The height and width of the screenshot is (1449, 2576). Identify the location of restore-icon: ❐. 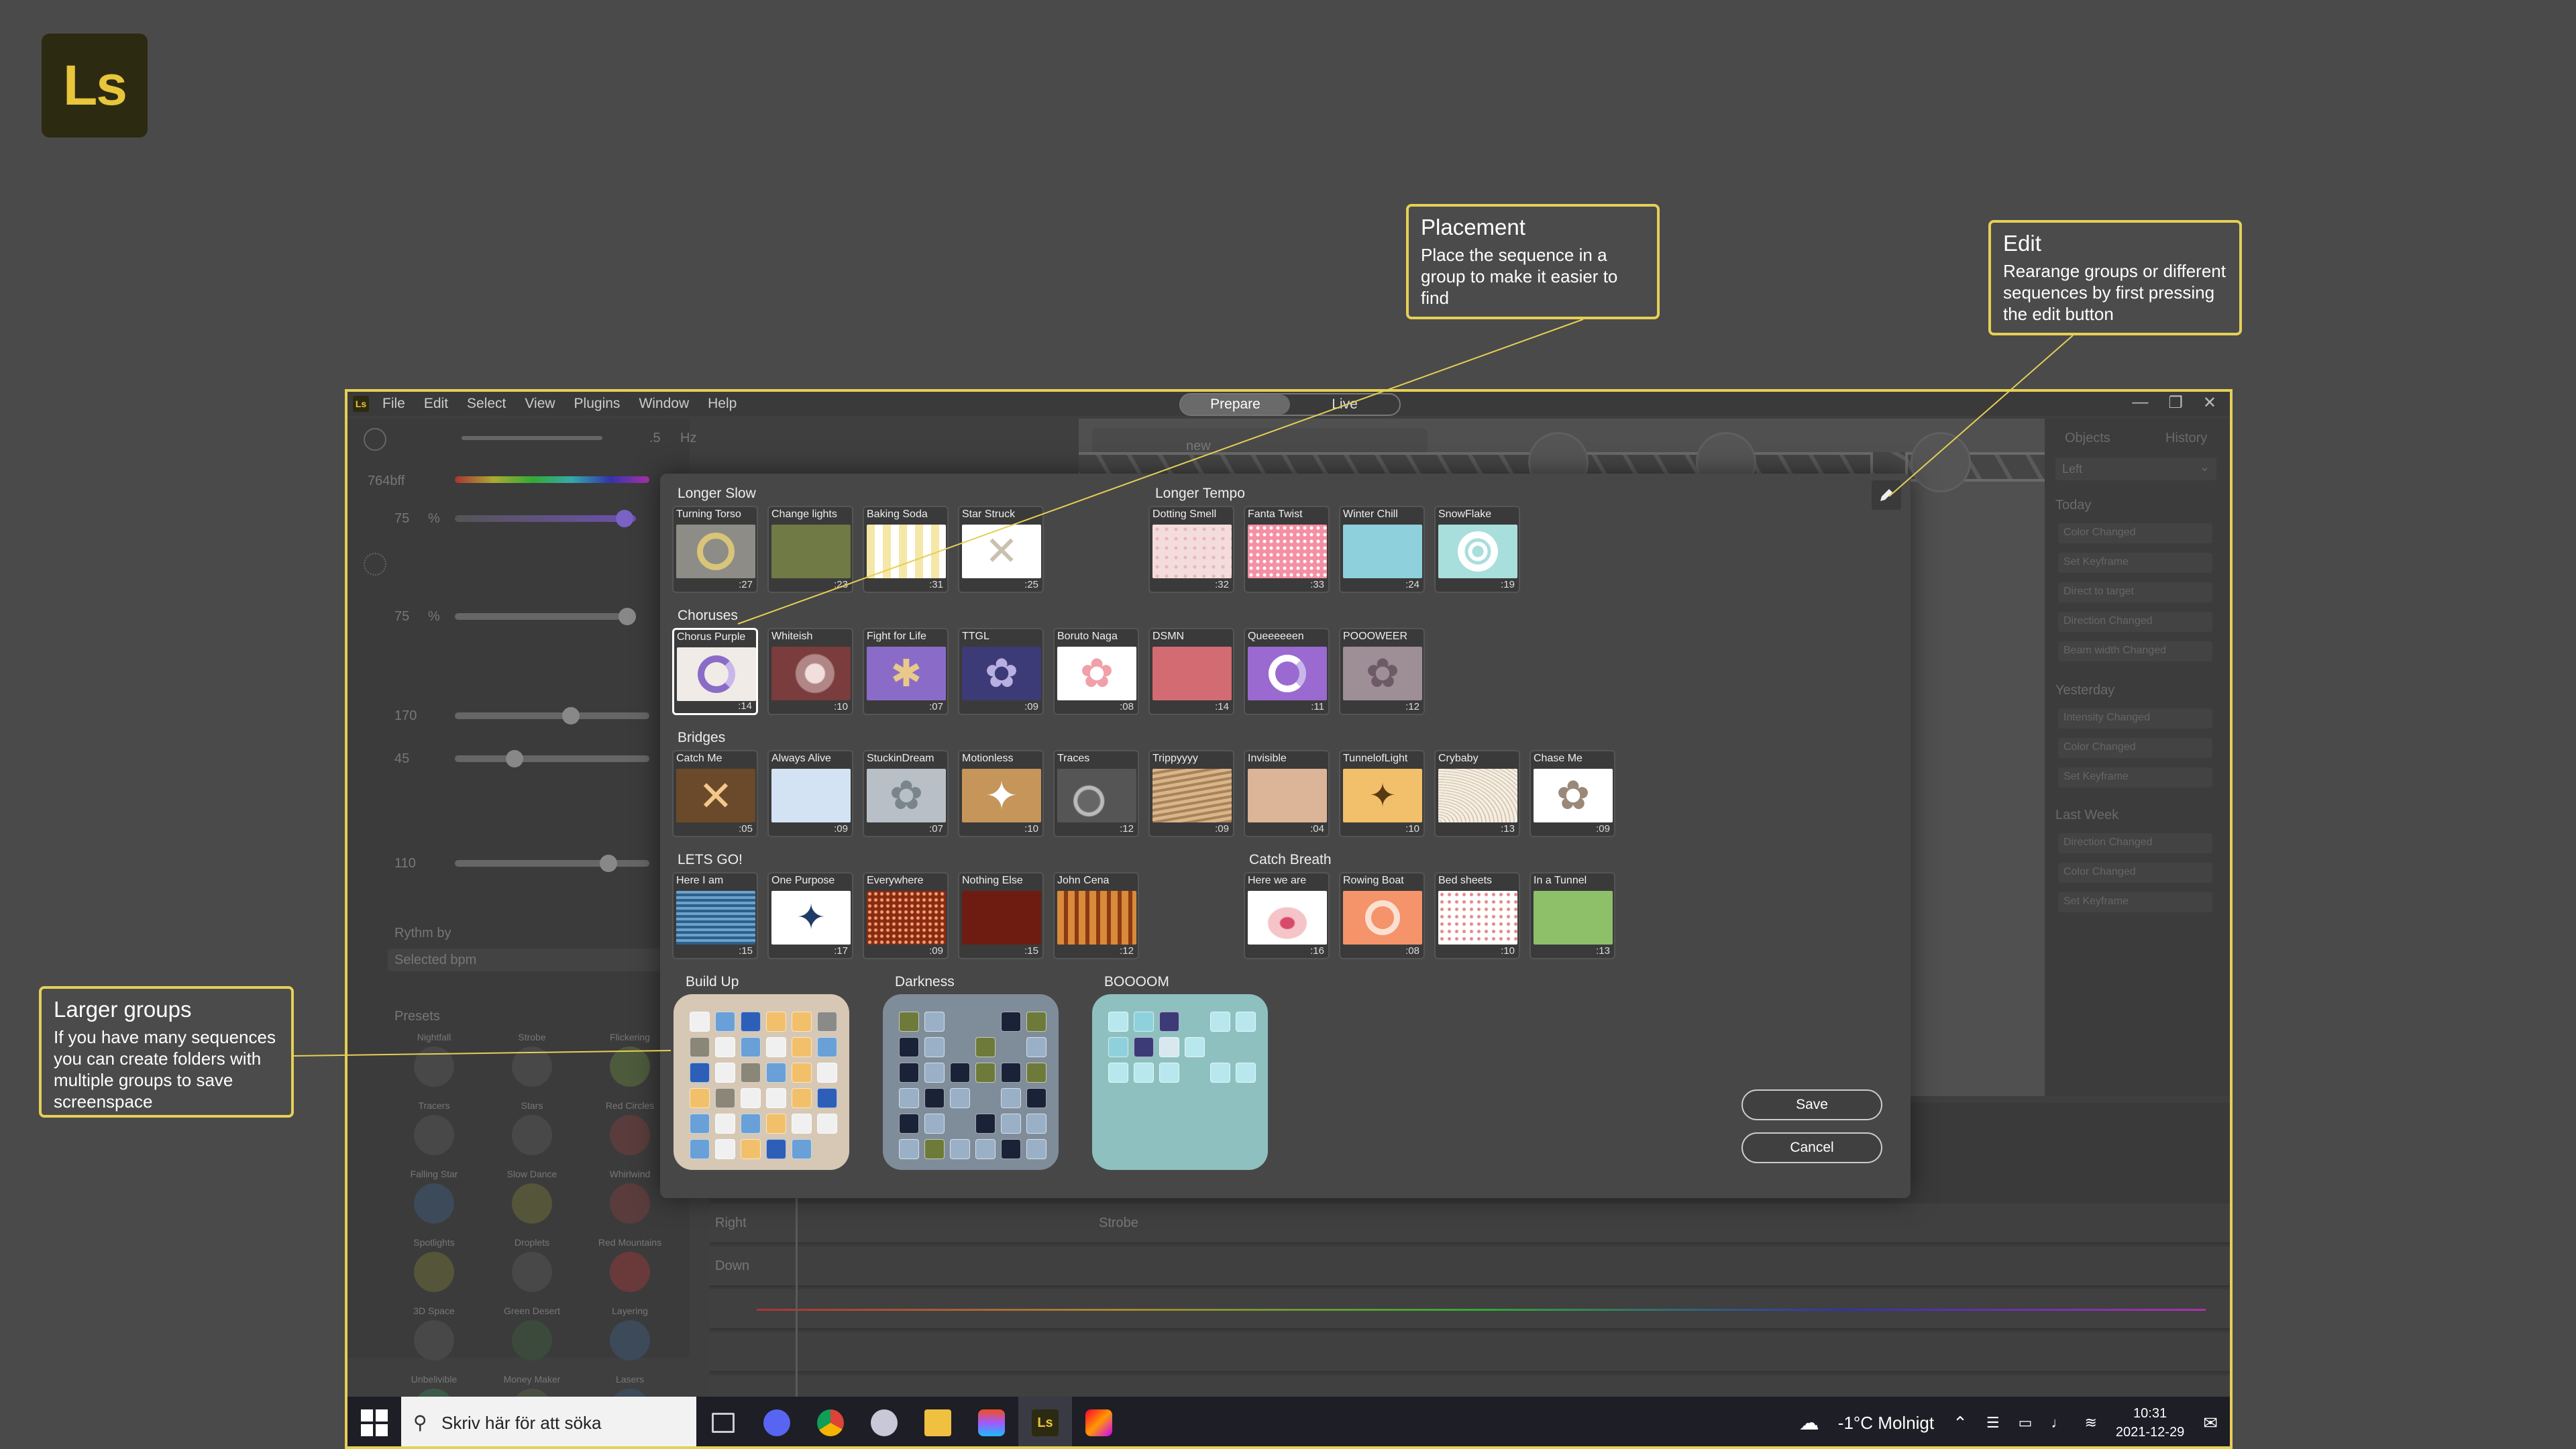
(2175, 403).